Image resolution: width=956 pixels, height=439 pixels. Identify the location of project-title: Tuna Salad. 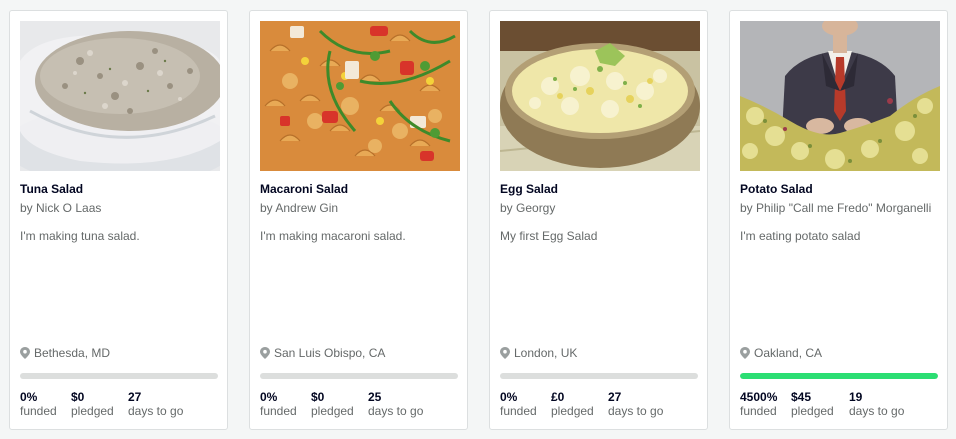
(120, 189).